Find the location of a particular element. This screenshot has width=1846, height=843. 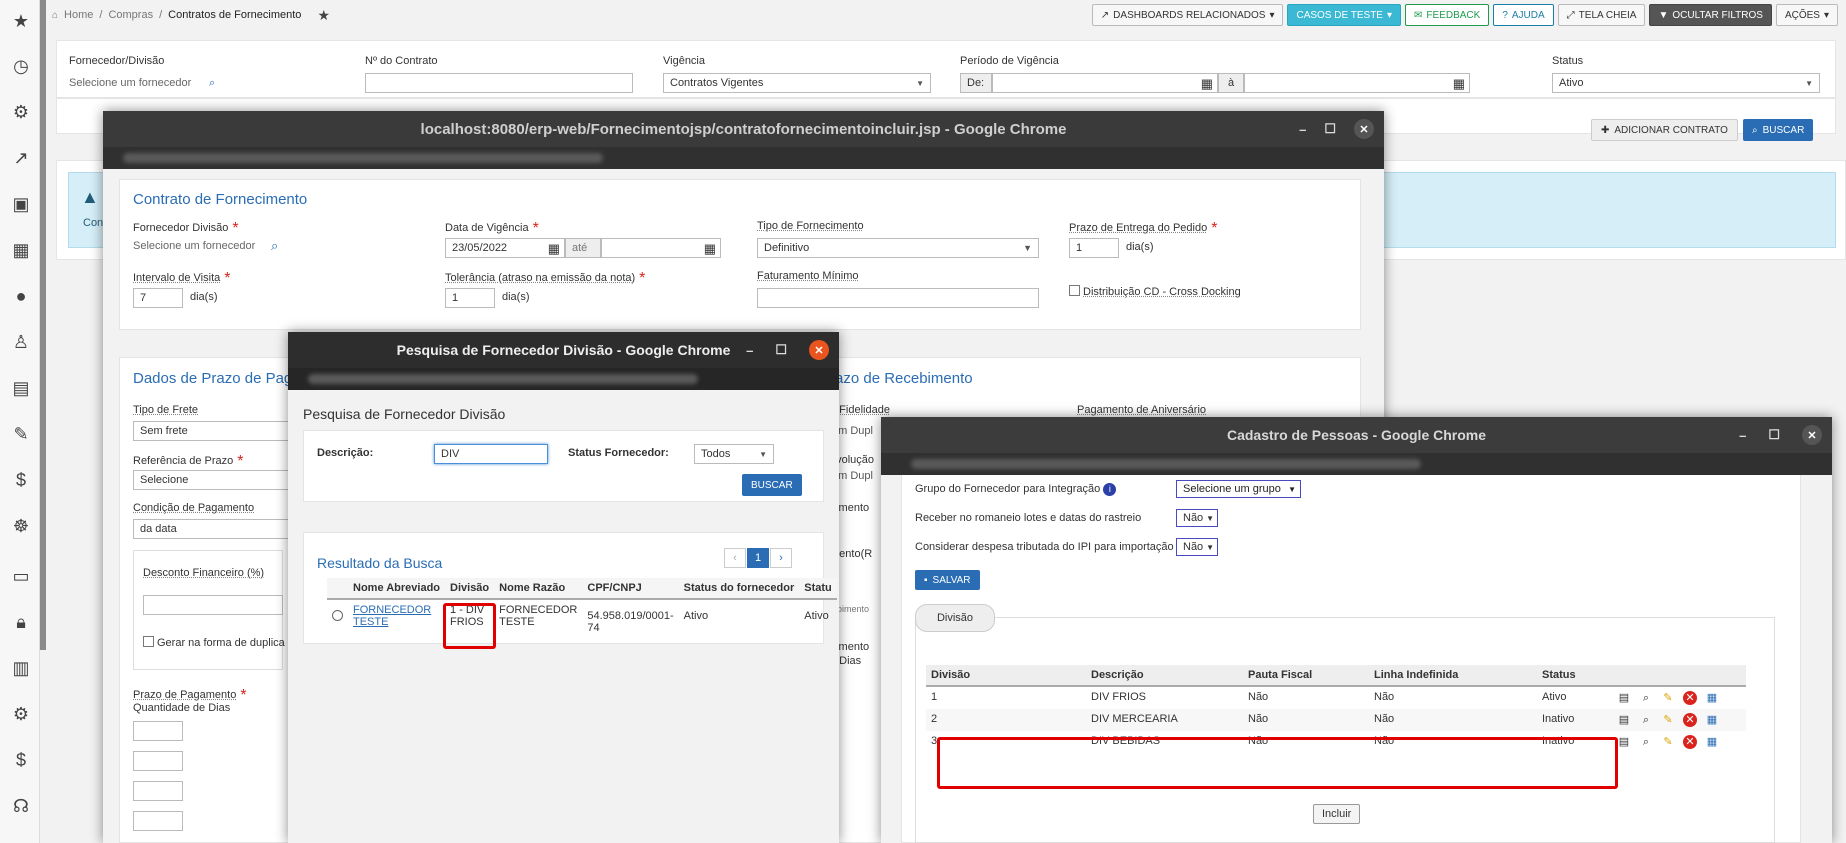

fullscreen-button: ⤢ TELA CHEIA is located at coordinates (1601, 15).